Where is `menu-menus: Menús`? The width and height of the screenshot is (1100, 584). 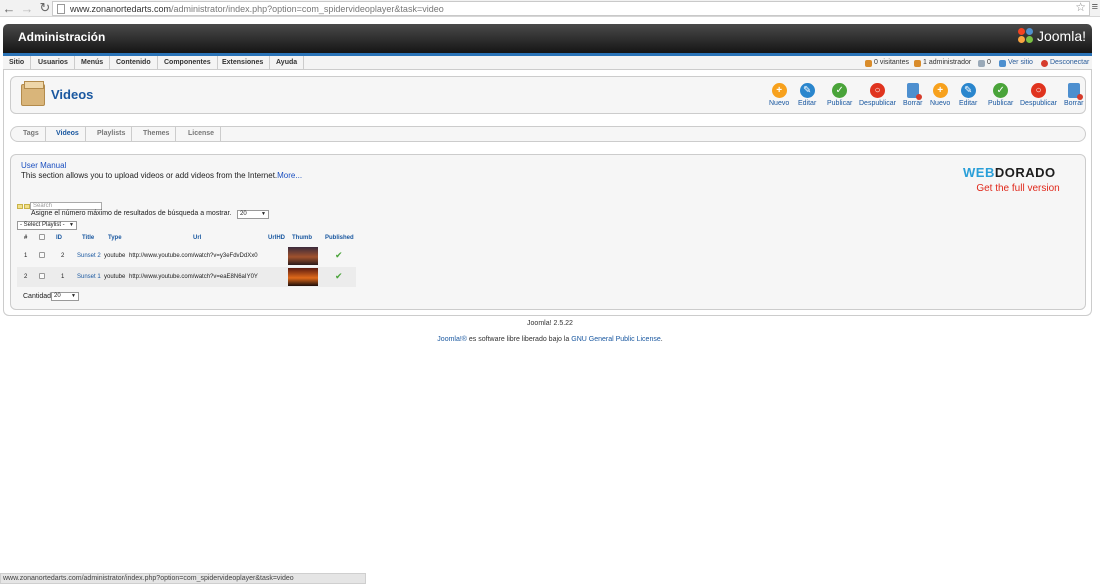 menu-menus: Menús is located at coordinates (93, 63).